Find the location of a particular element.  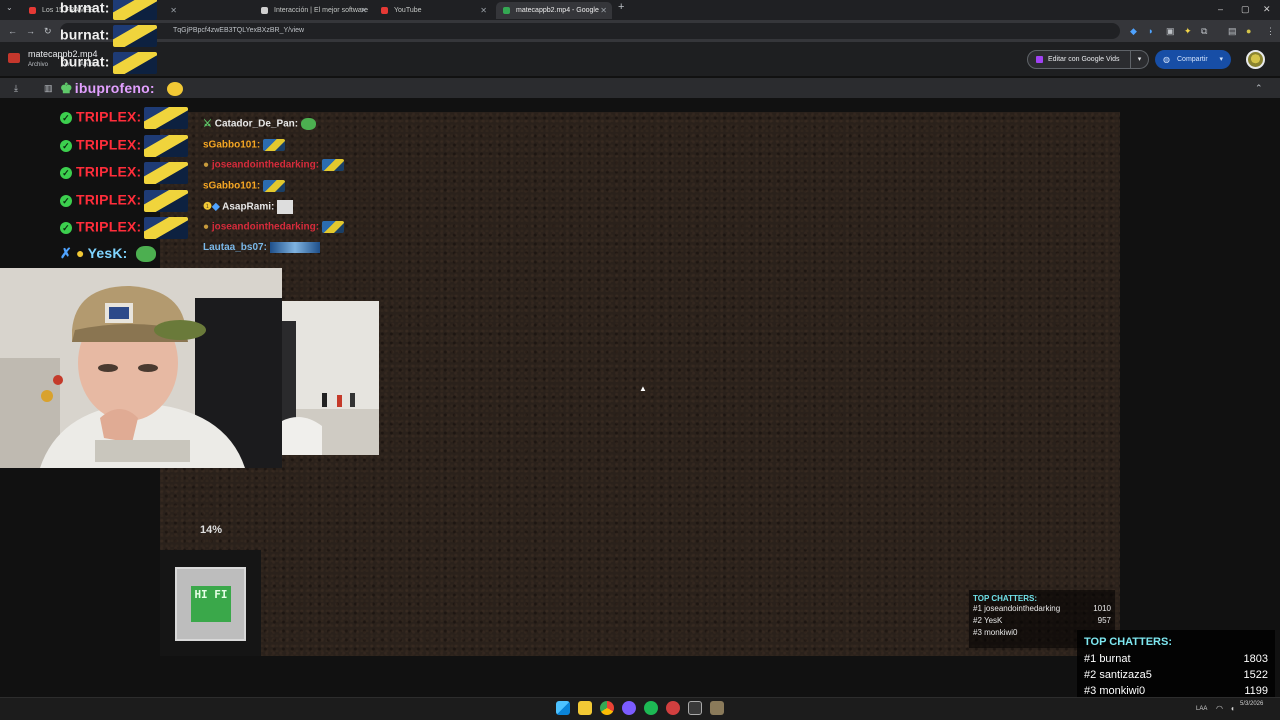

tab-interaccion: Interacción | El mejor software ✕ is located at coordinates (313, 10).